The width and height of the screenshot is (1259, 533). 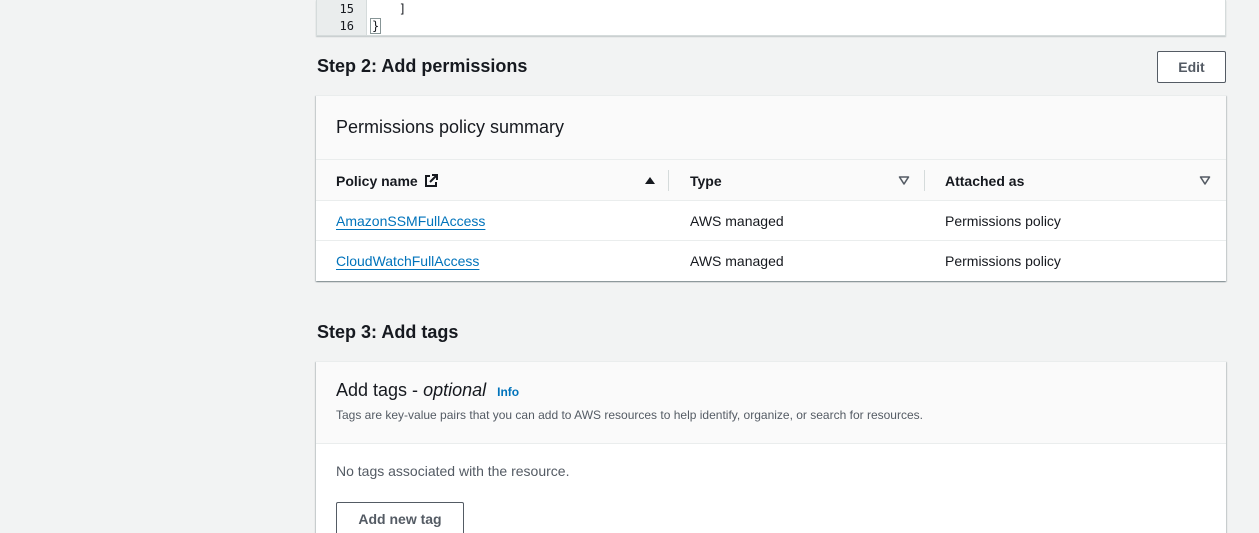 I want to click on policy-name-cell: CloudWatchFullAccess, so click(x=407, y=261).